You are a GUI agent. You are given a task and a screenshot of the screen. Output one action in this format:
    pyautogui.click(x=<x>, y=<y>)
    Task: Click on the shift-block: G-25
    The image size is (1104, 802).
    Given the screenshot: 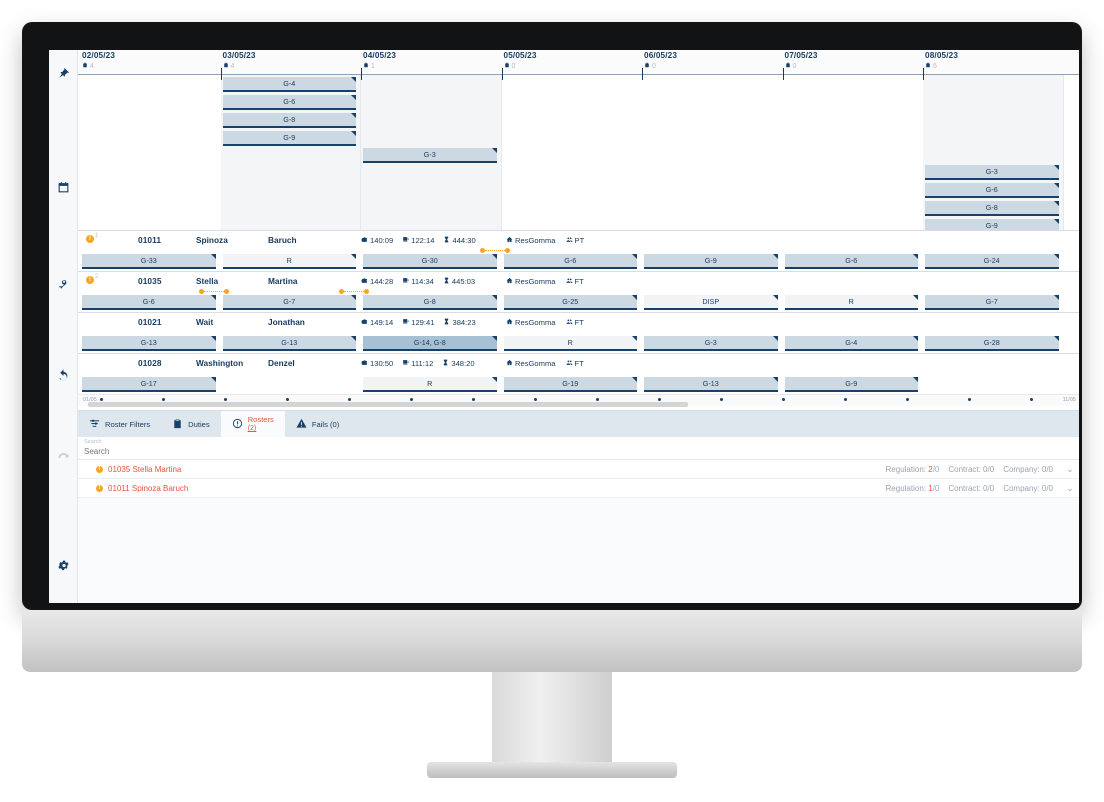 What is the action you would take?
    pyautogui.click(x=570, y=302)
    